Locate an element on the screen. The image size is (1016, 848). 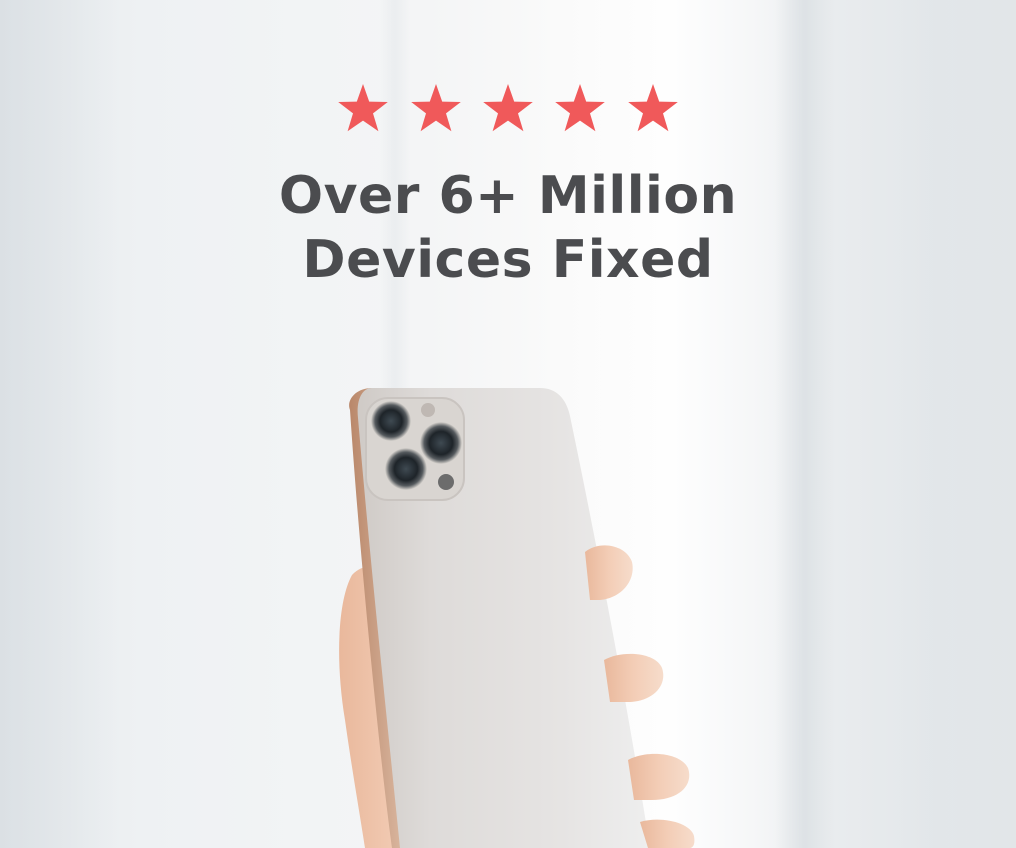
star-rating is located at coordinates (508, 107).